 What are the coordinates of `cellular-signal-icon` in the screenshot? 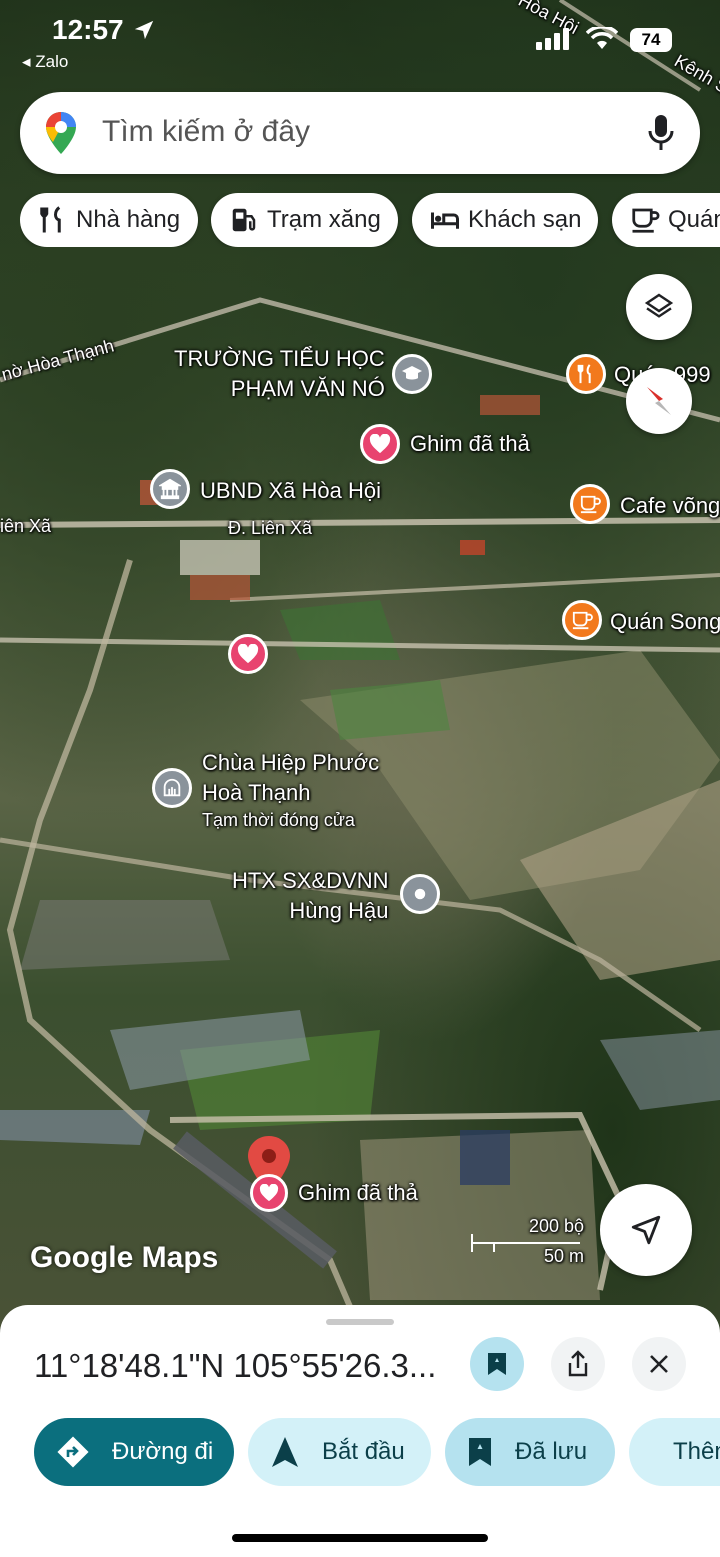 It's located at (552, 39).